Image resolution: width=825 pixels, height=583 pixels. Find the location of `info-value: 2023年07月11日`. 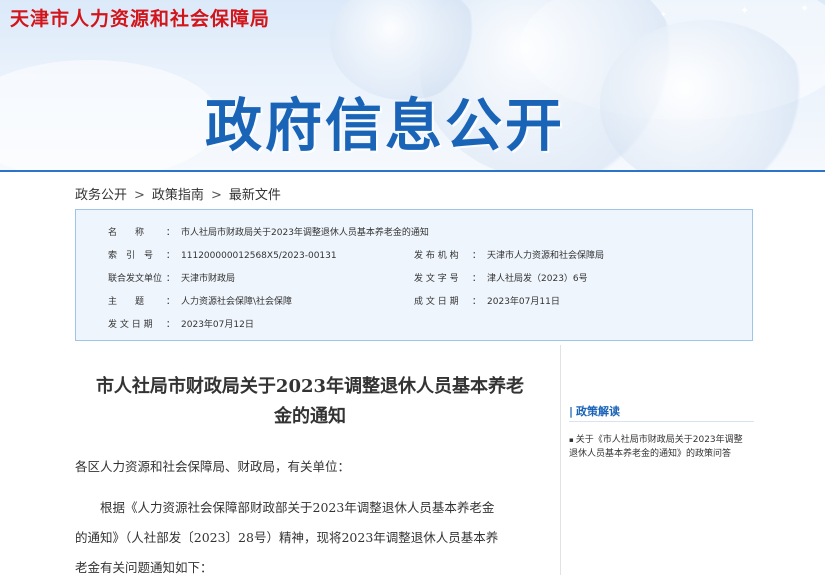

info-value: 2023年07月11日 is located at coordinates (523, 302).